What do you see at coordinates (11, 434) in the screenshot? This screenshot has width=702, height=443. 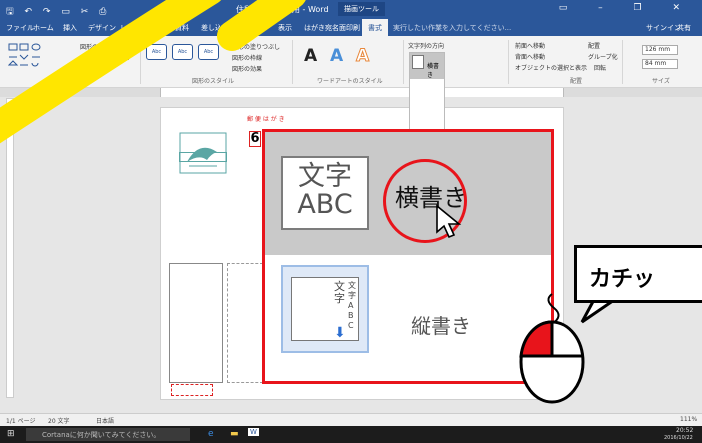 I see `windows-start-icon: ⊞` at bounding box center [11, 434].